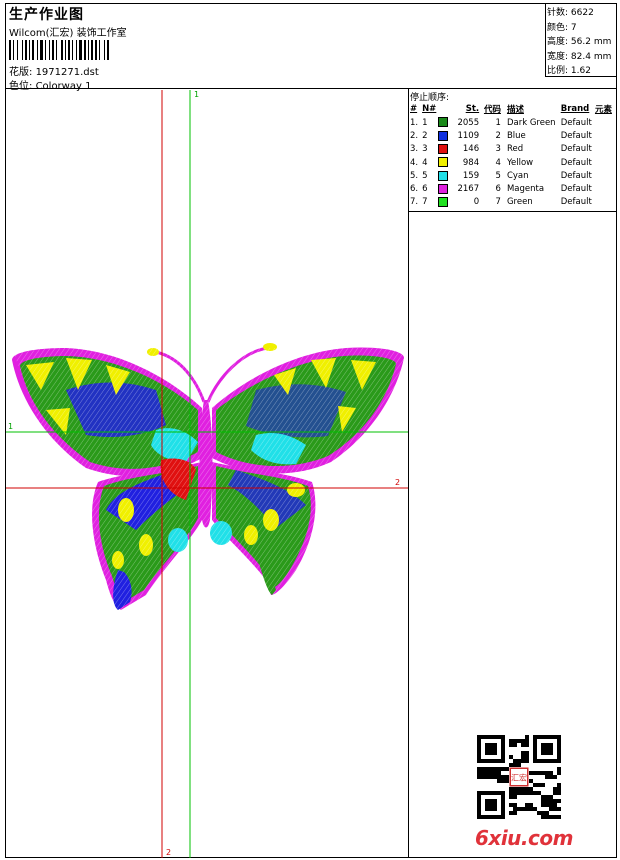  I want to click on stop-table-bottom-rule, so click(512, 211).